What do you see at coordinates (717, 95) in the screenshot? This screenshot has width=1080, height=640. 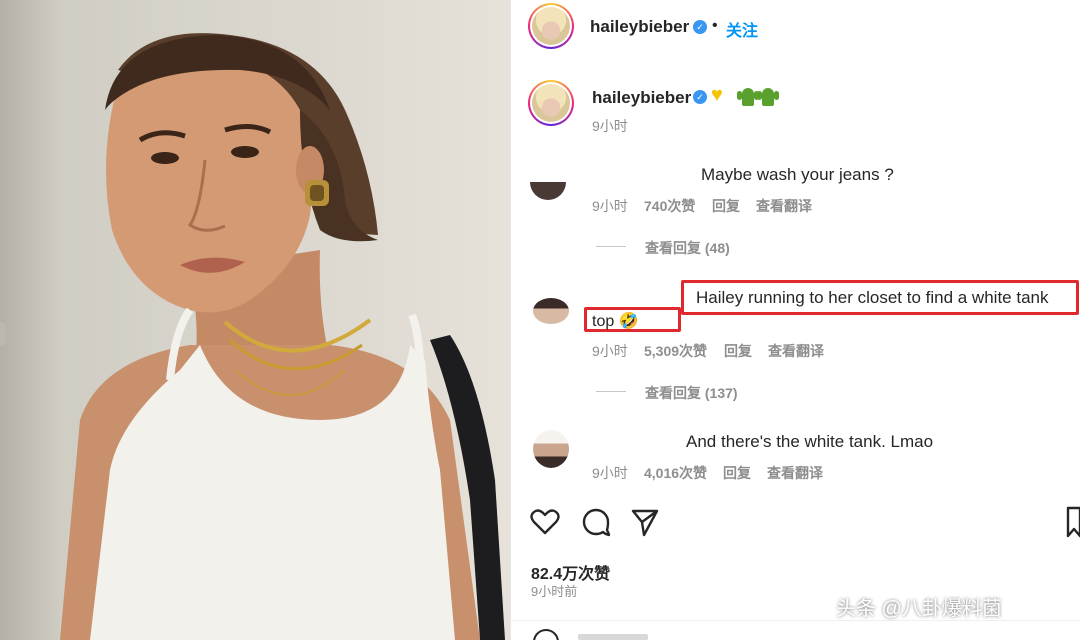 I see `yellow-heart-icon: ♥` at bounding box center [717, 95].